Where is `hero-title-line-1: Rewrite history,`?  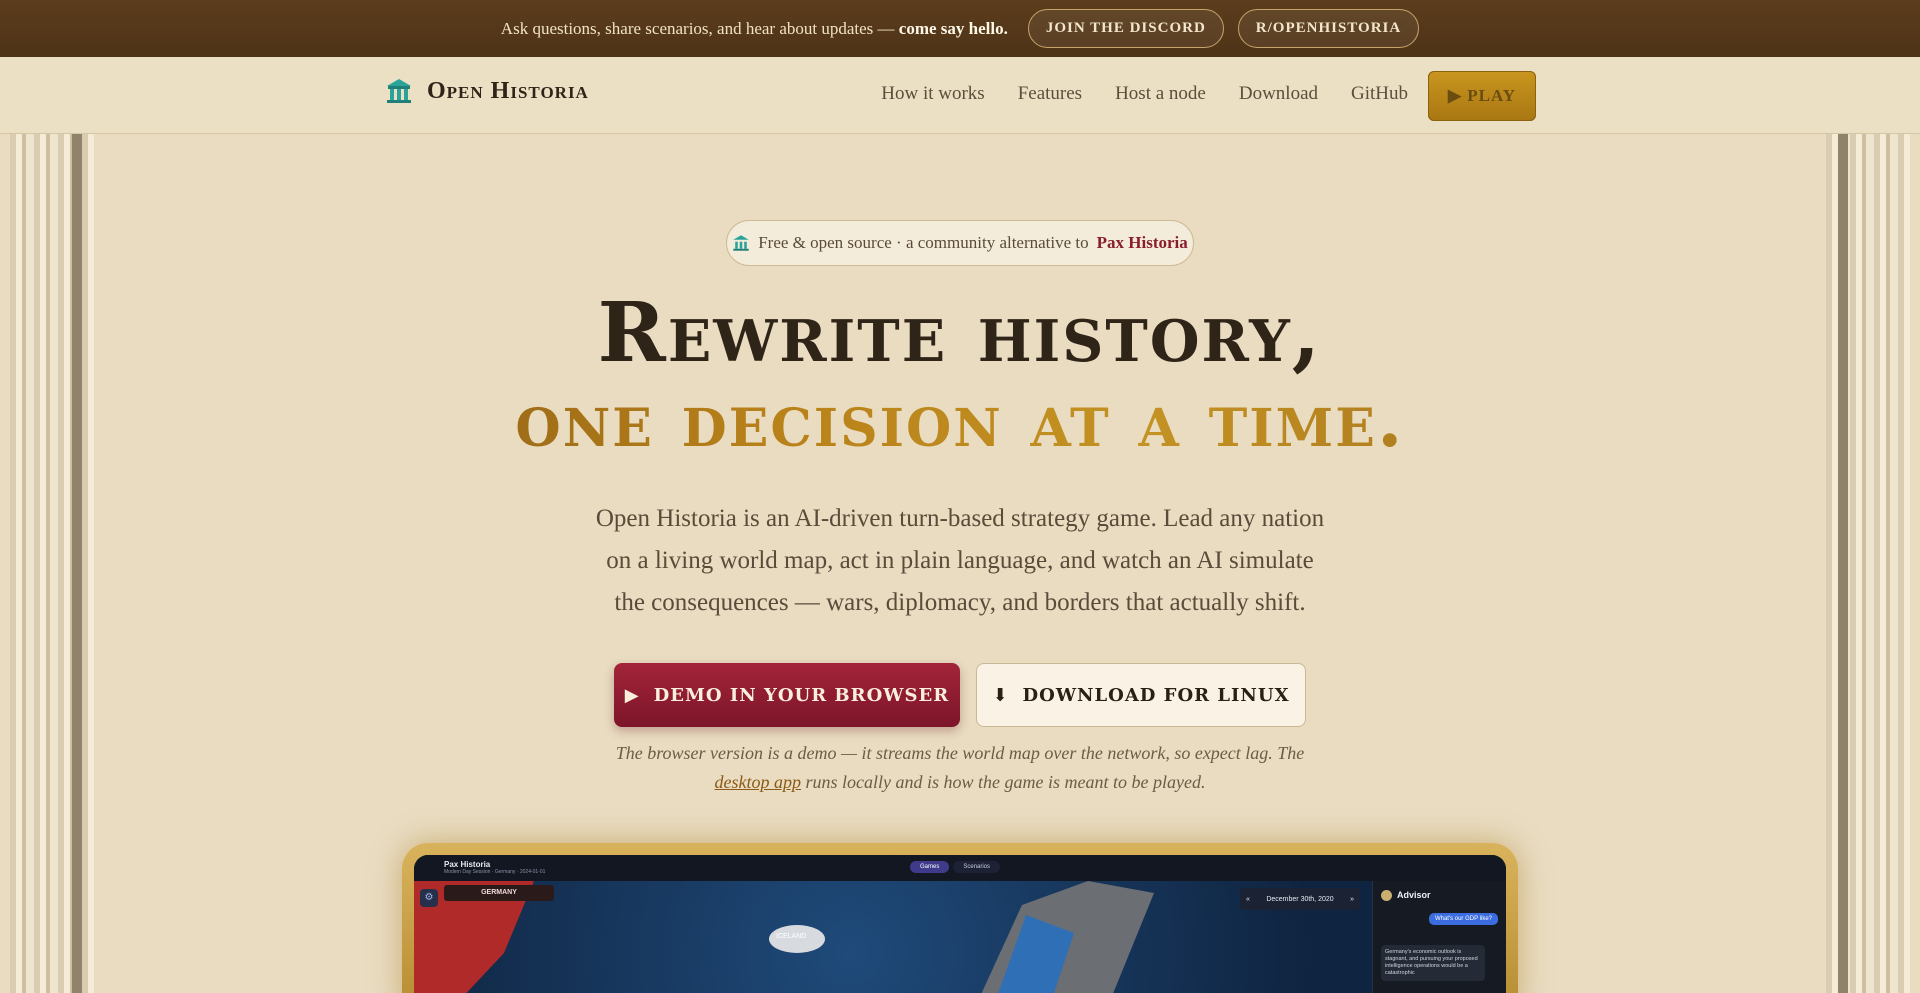
hero-title-line-1: Rewrite history, is located at coordinates (960, 333).